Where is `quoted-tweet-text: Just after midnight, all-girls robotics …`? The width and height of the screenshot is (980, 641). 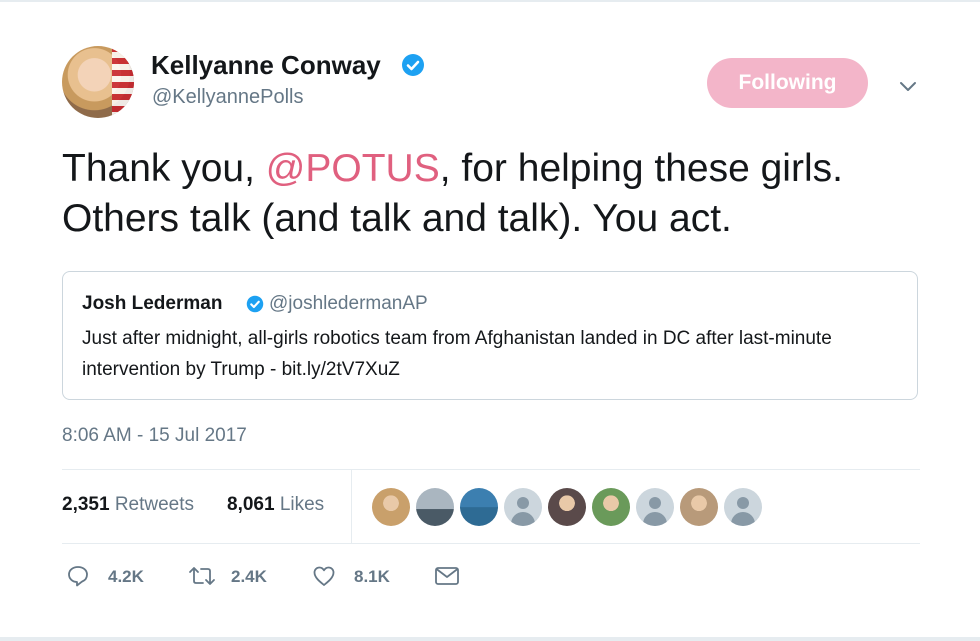
quoted-tweet-text: Just after midnight, all-girls robotics … is located at coordinates (457, 354).